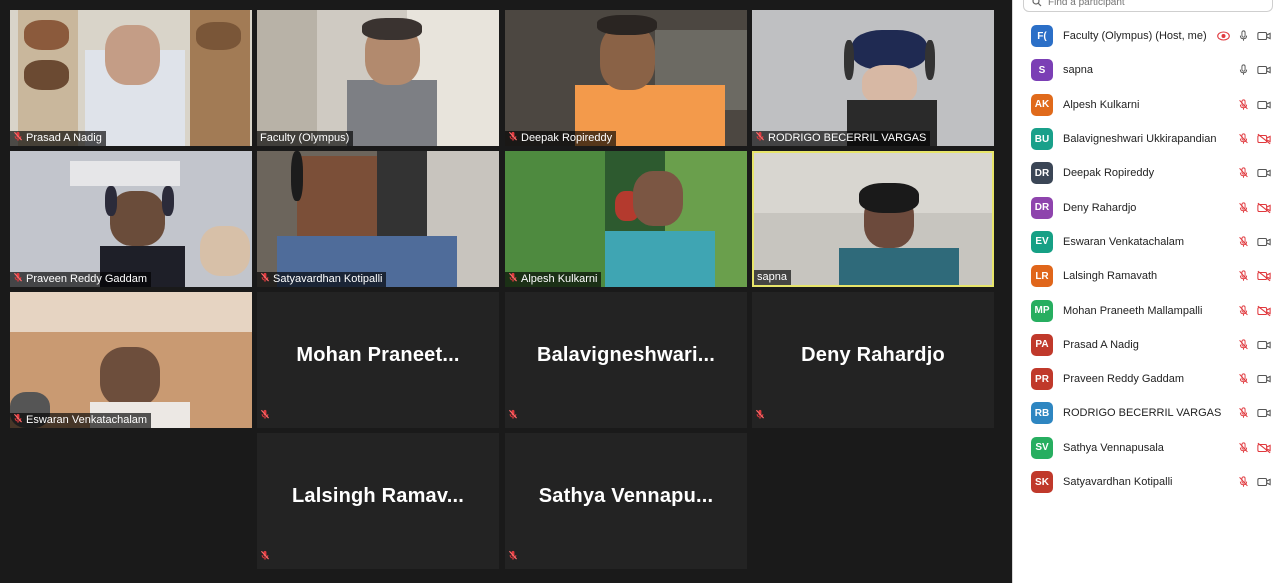 Image resolution: width=1280 pixels, height=583 pixels. I want to click on participant-name: Mohan Praneeth Mallampalli, so click(1133, 310).